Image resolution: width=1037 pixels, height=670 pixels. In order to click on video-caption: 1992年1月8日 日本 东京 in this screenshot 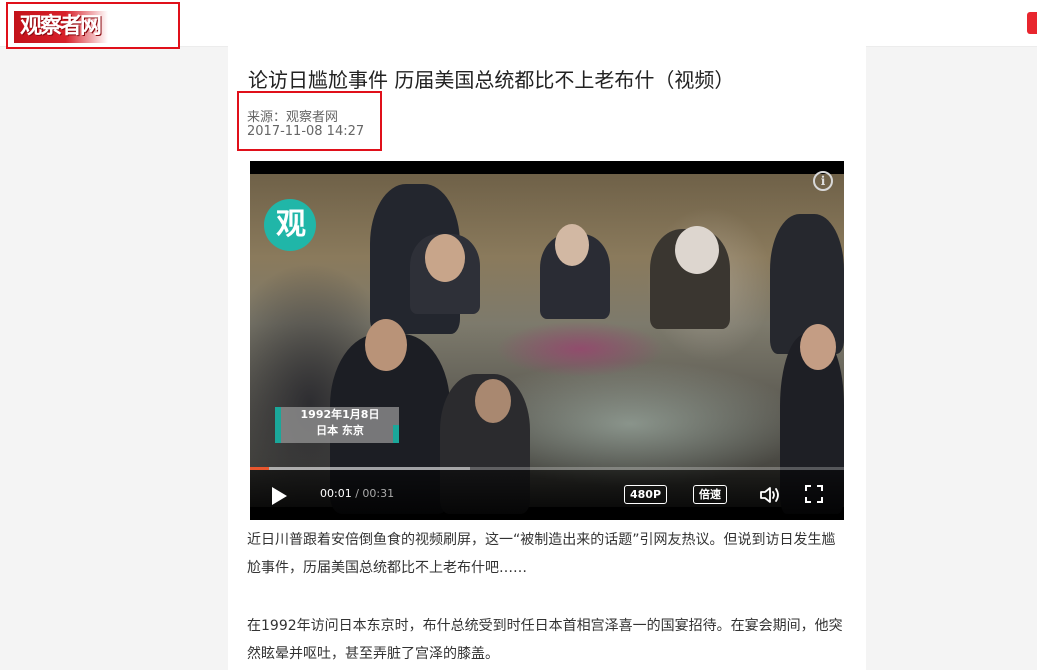, I will do `click(337, 425)`.